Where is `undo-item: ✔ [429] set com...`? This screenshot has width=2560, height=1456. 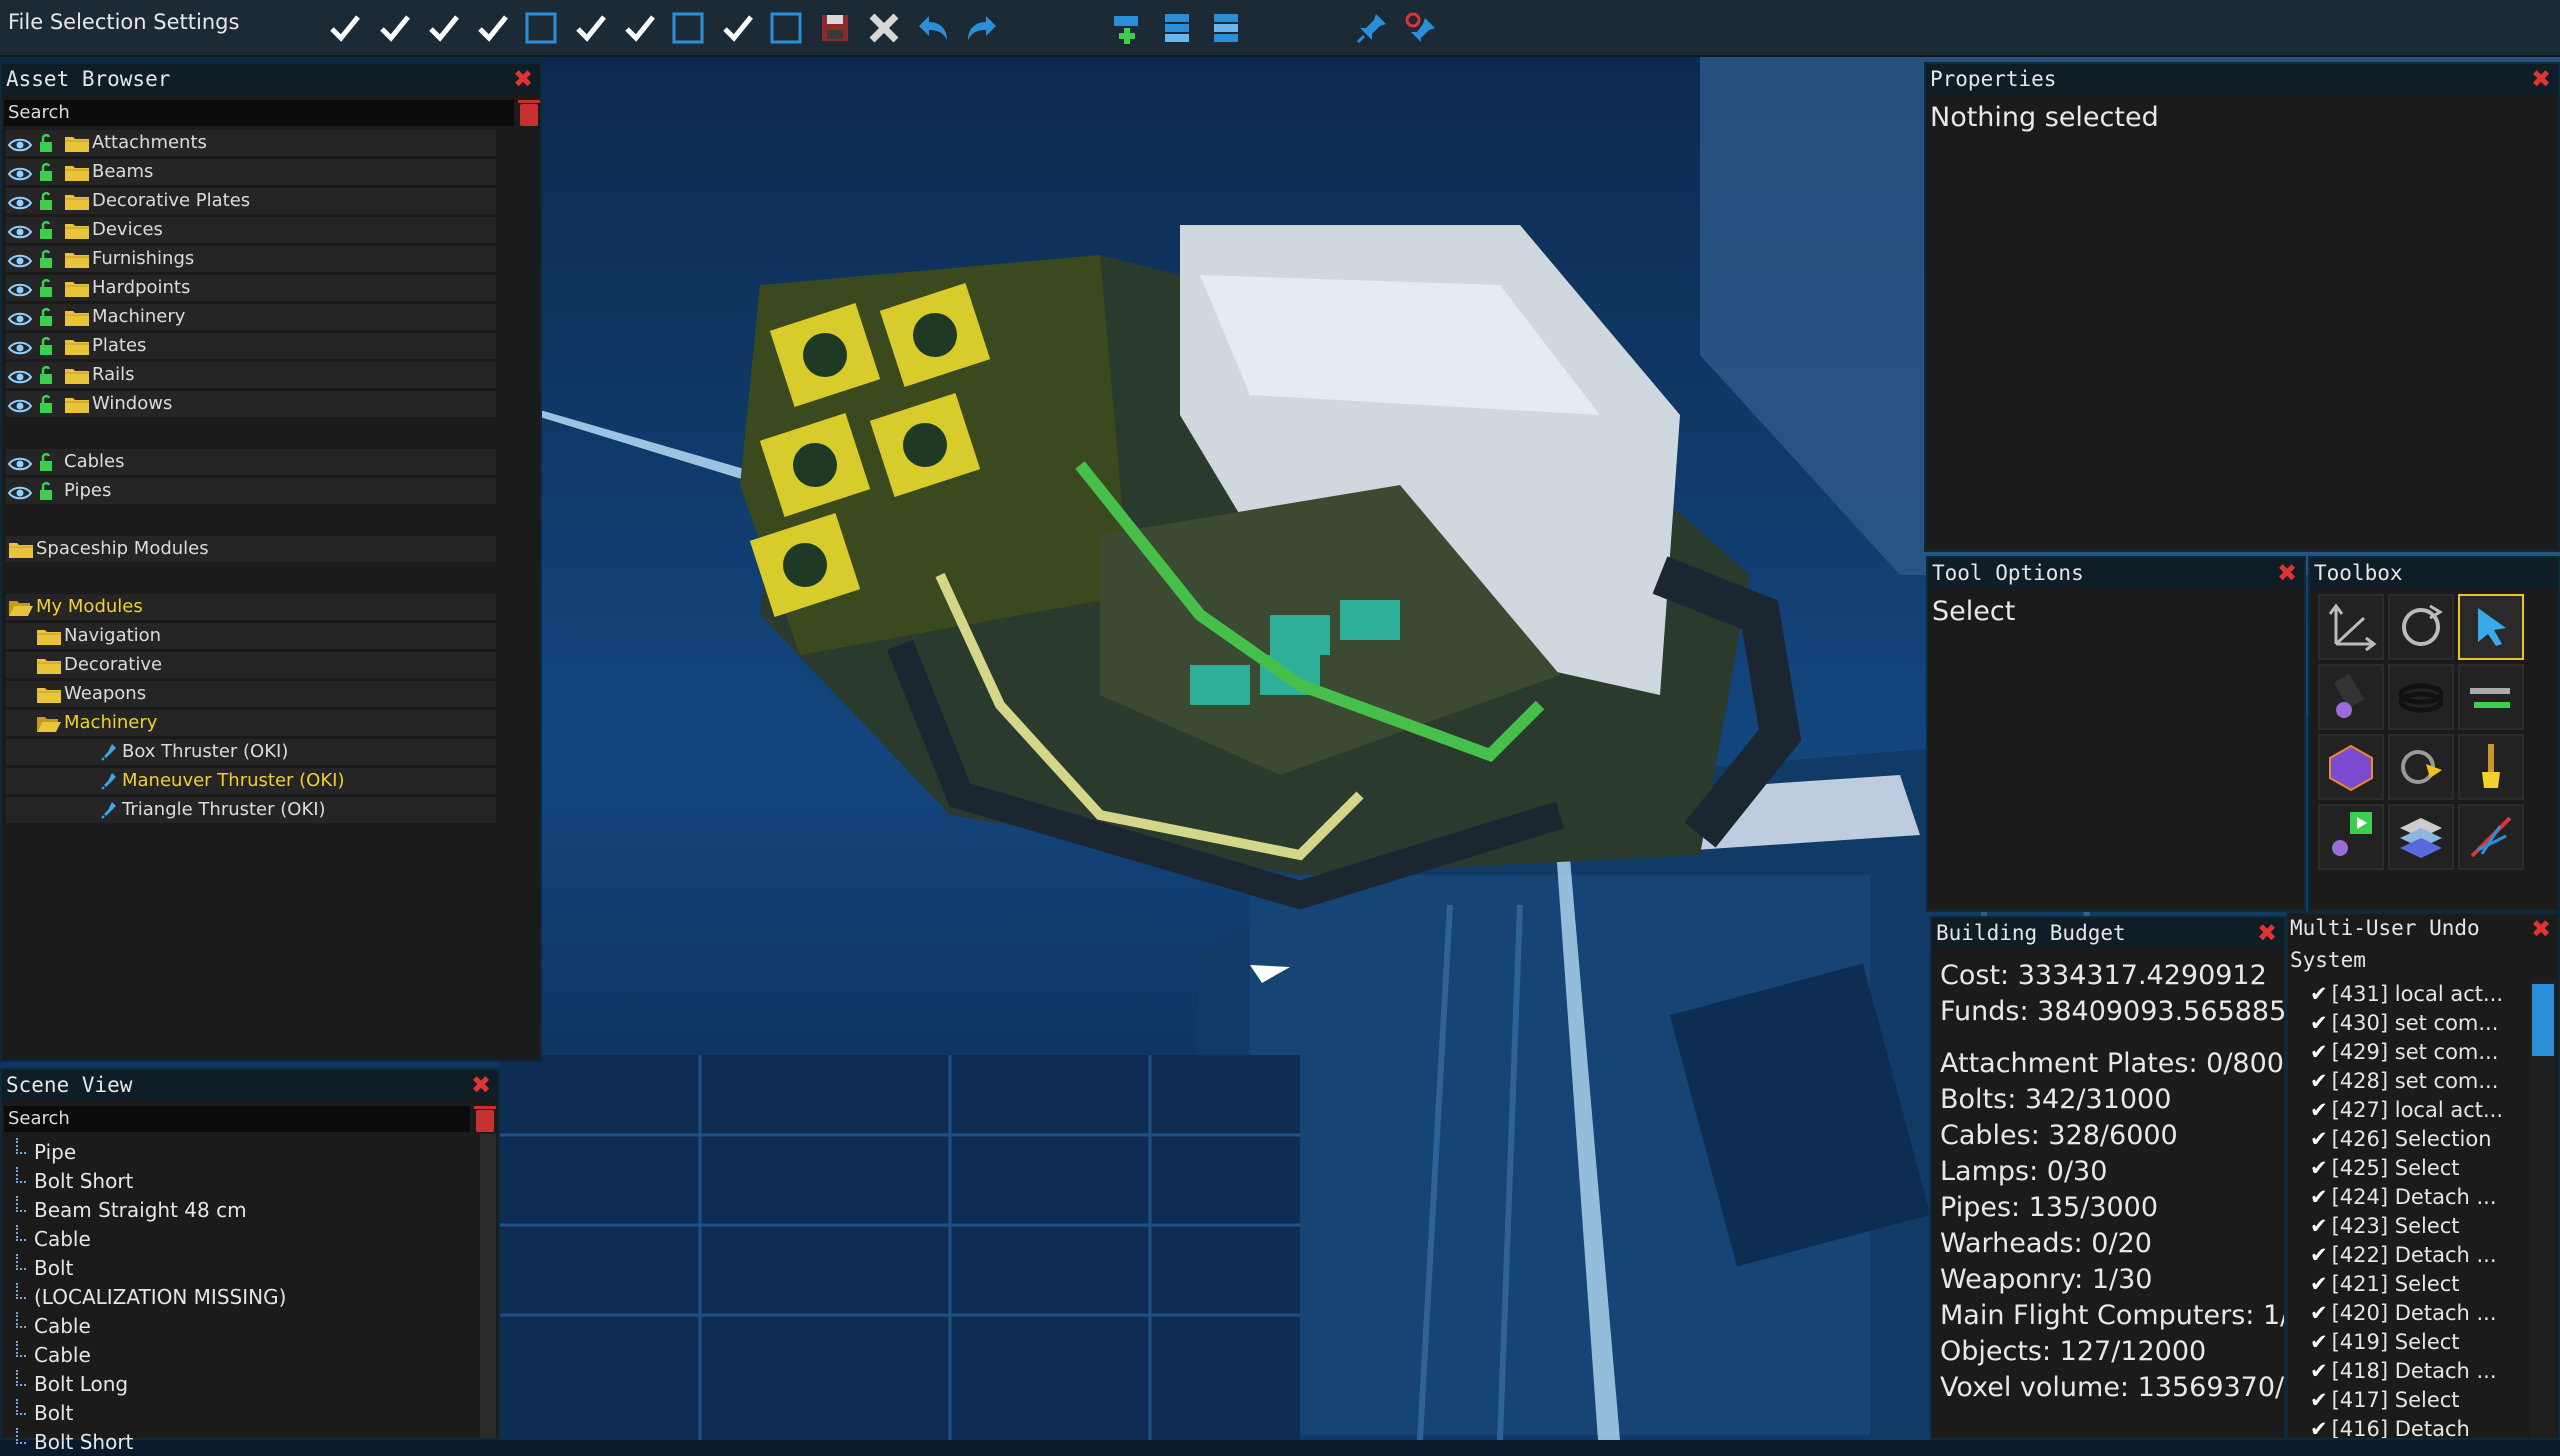 undo-item: ✔ [429] set com... is located at coordinates (2404, 1052).